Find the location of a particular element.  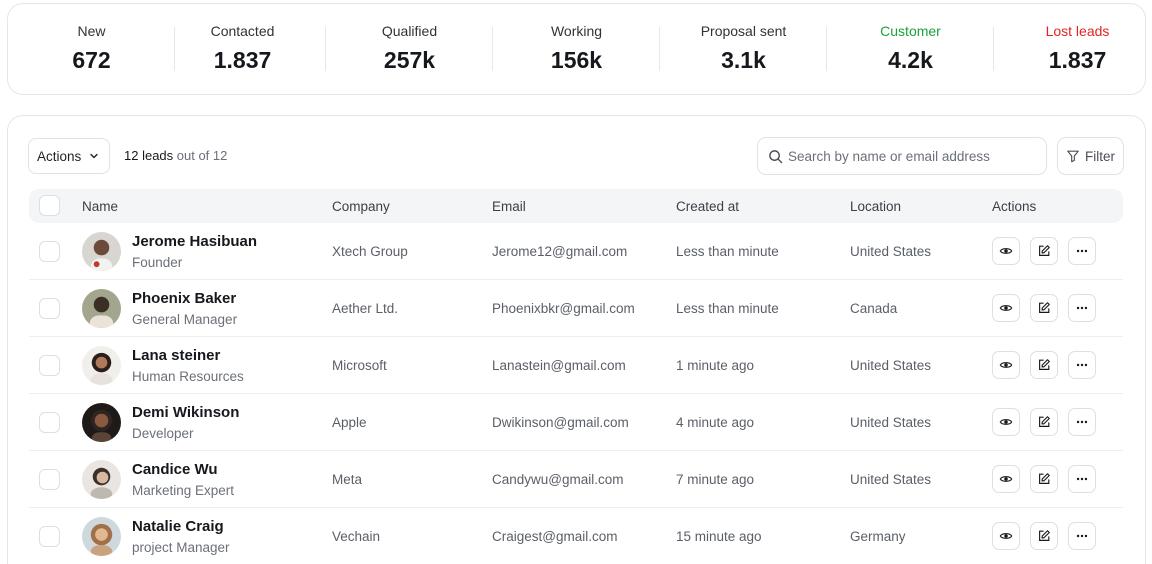

stat-qualified: Qualified 257k is located at coordinates (409, 49).